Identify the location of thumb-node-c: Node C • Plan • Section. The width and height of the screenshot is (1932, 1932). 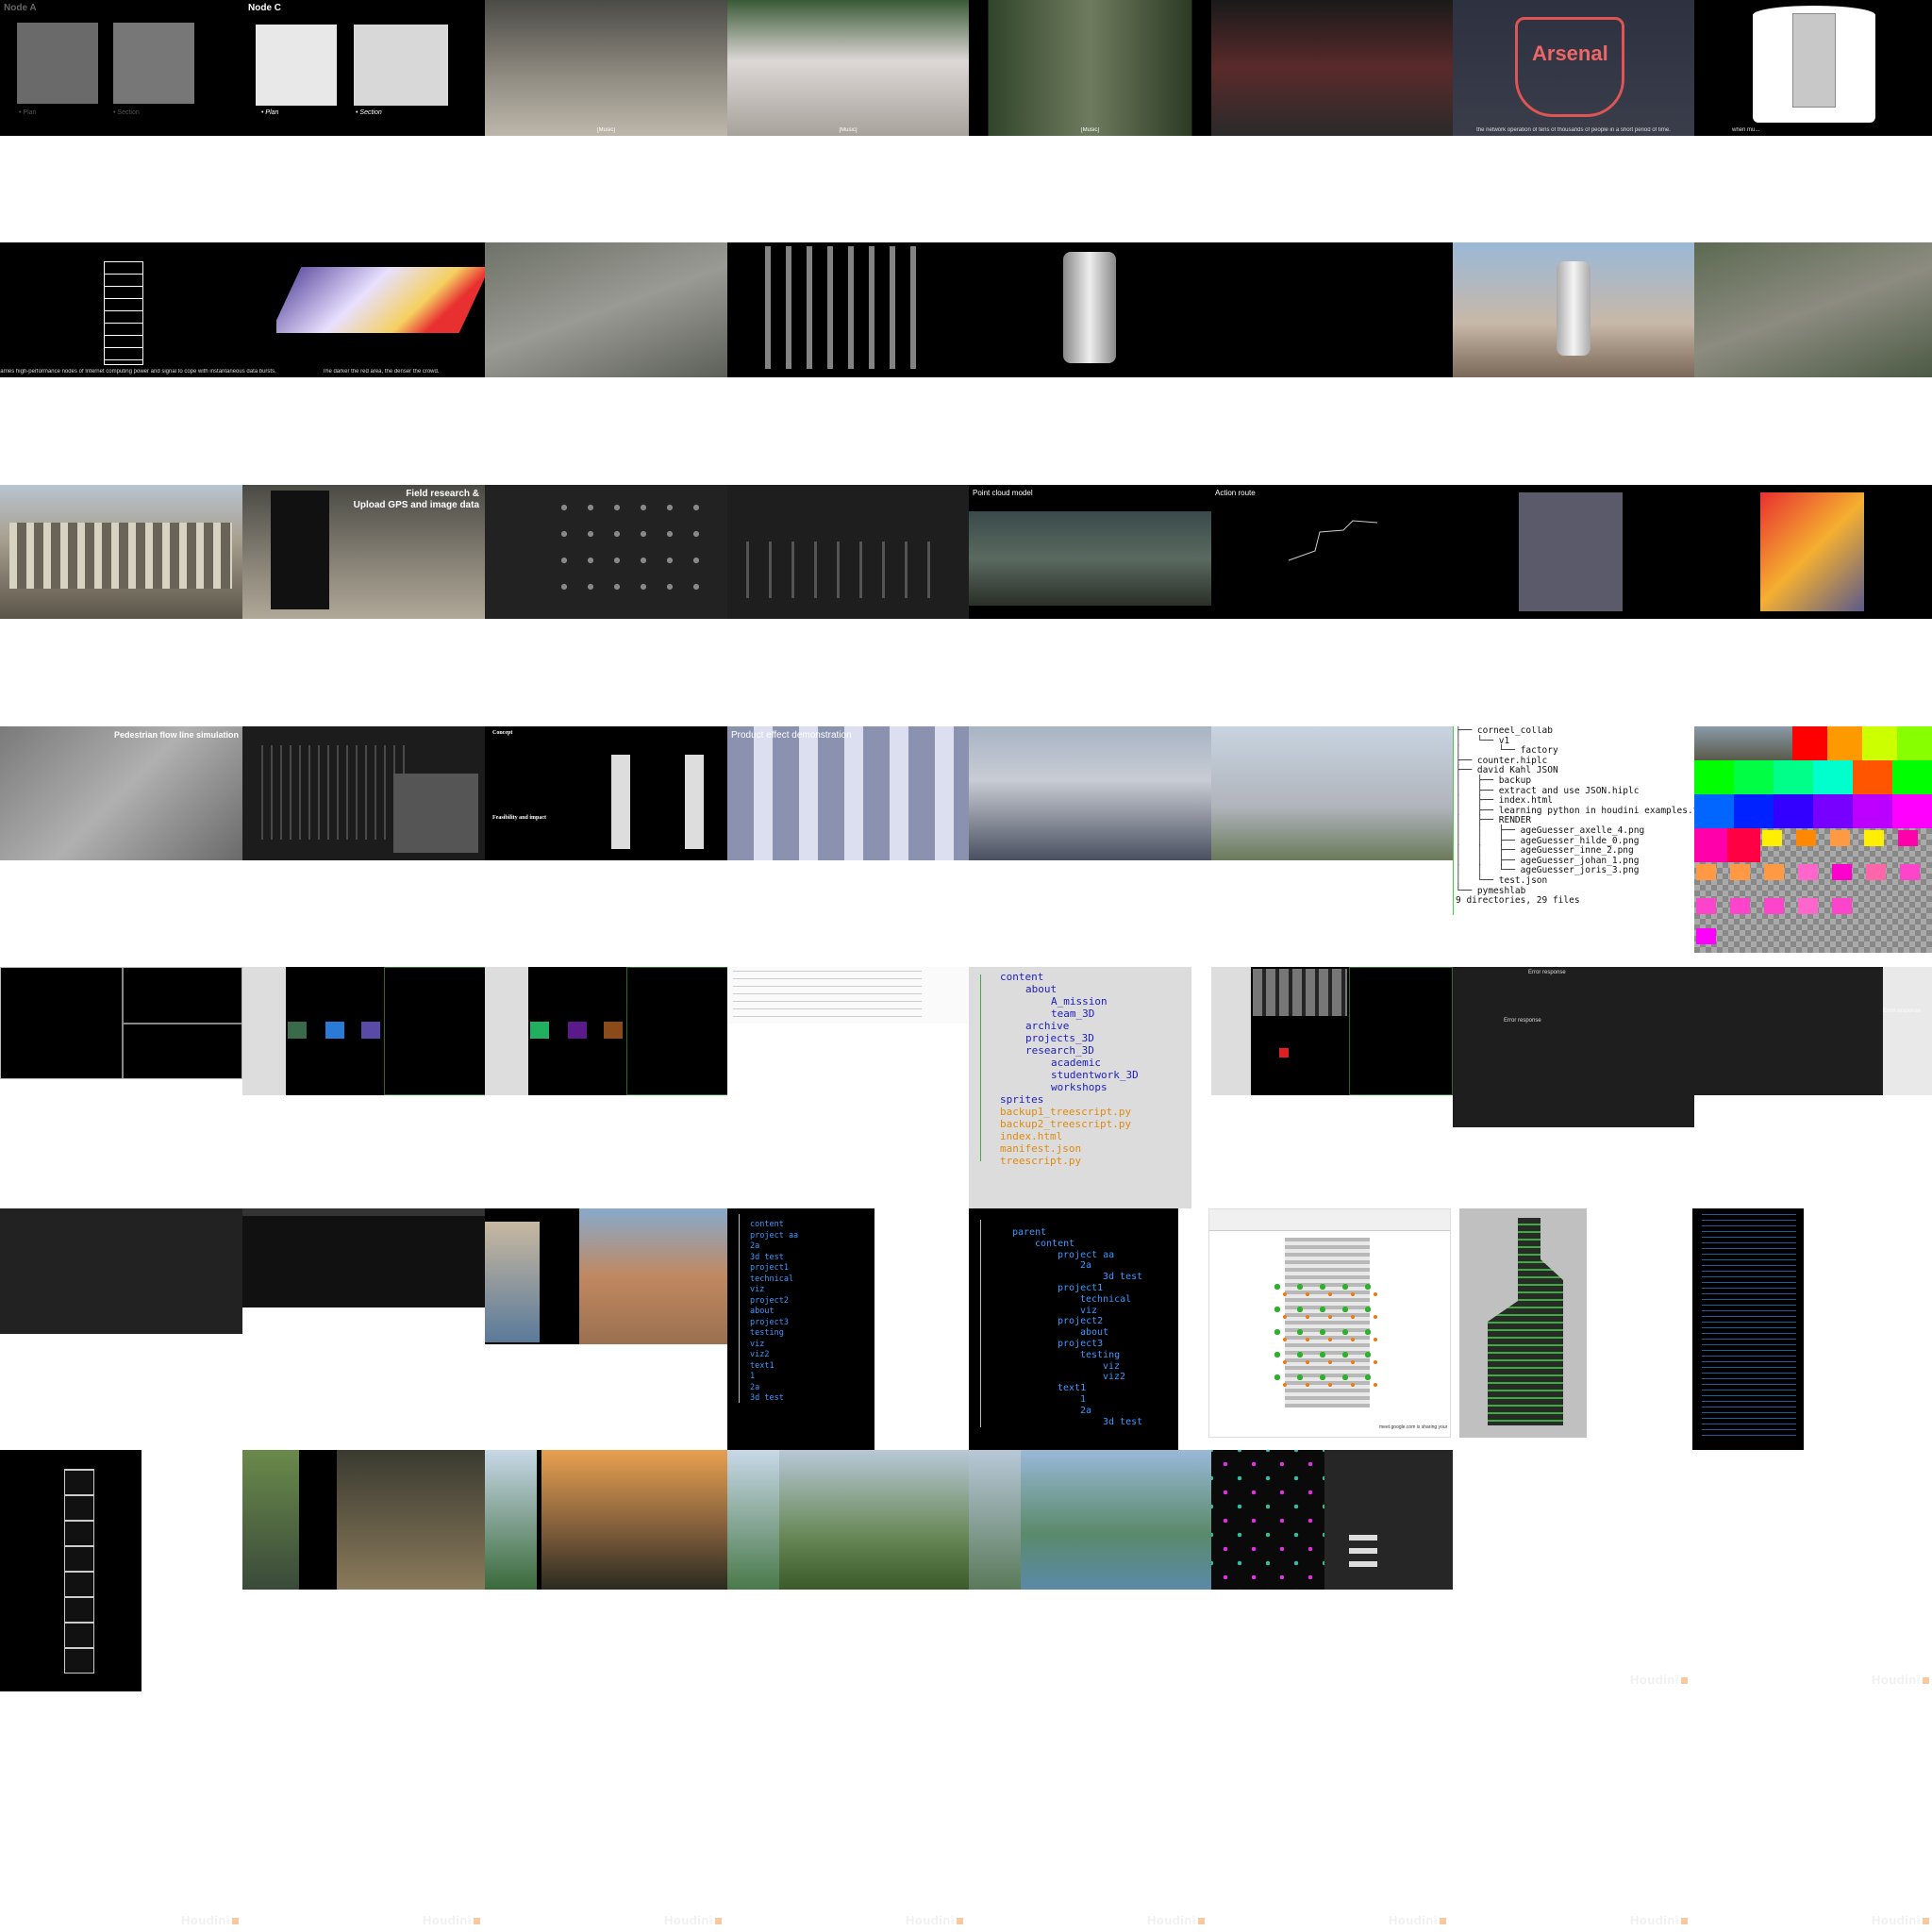
(364, 68).